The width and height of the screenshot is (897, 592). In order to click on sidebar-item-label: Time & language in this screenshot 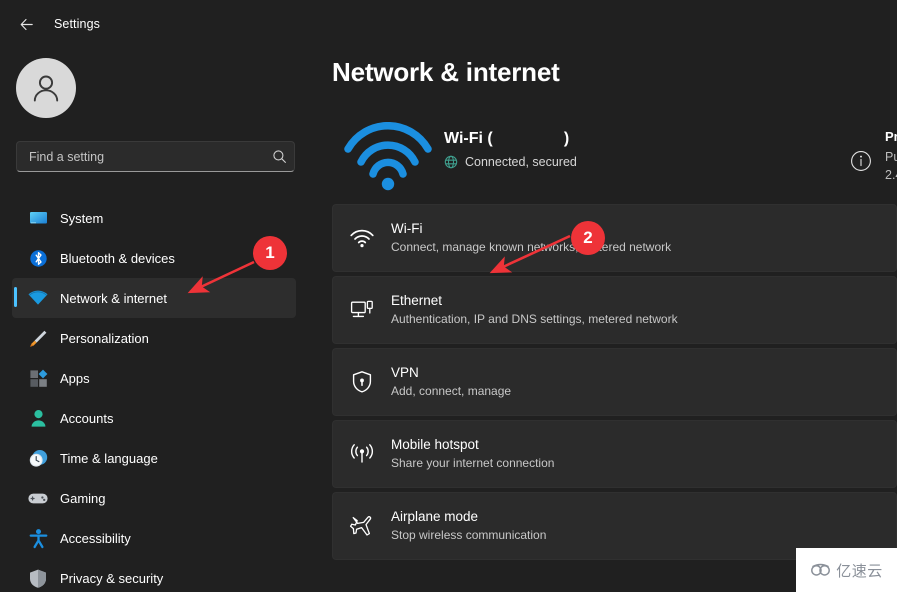, I will do `click(109, 458)`.